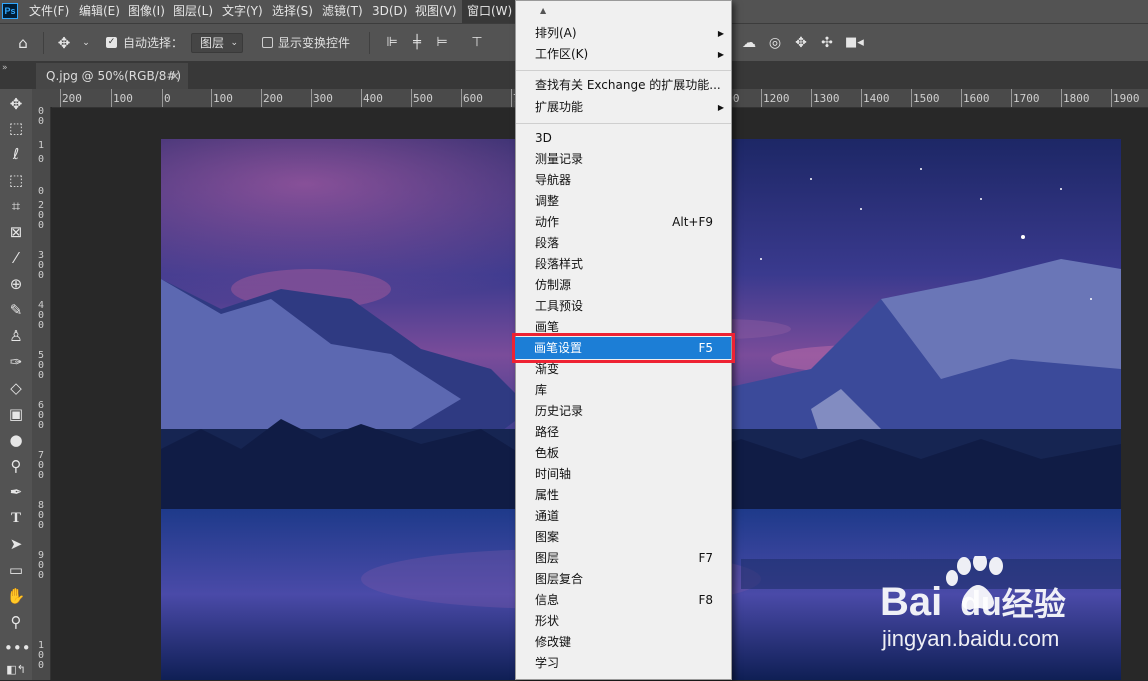  What do you see at coordinates (490, 11) in the screenshot?
I see `menu-window: 窗口(W)` at bounding box center [490, 11].